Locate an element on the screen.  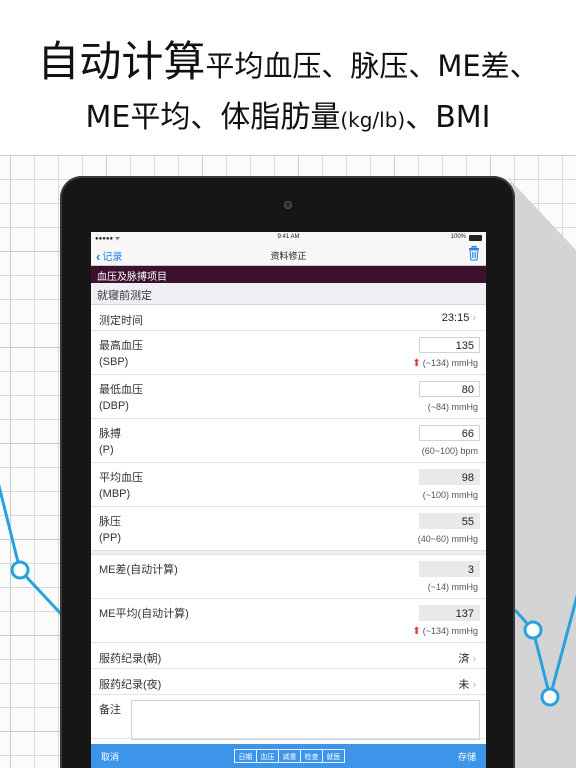
me-avg-reference: ⬆ (~134) mmHg is located at coordinates (445, 631).